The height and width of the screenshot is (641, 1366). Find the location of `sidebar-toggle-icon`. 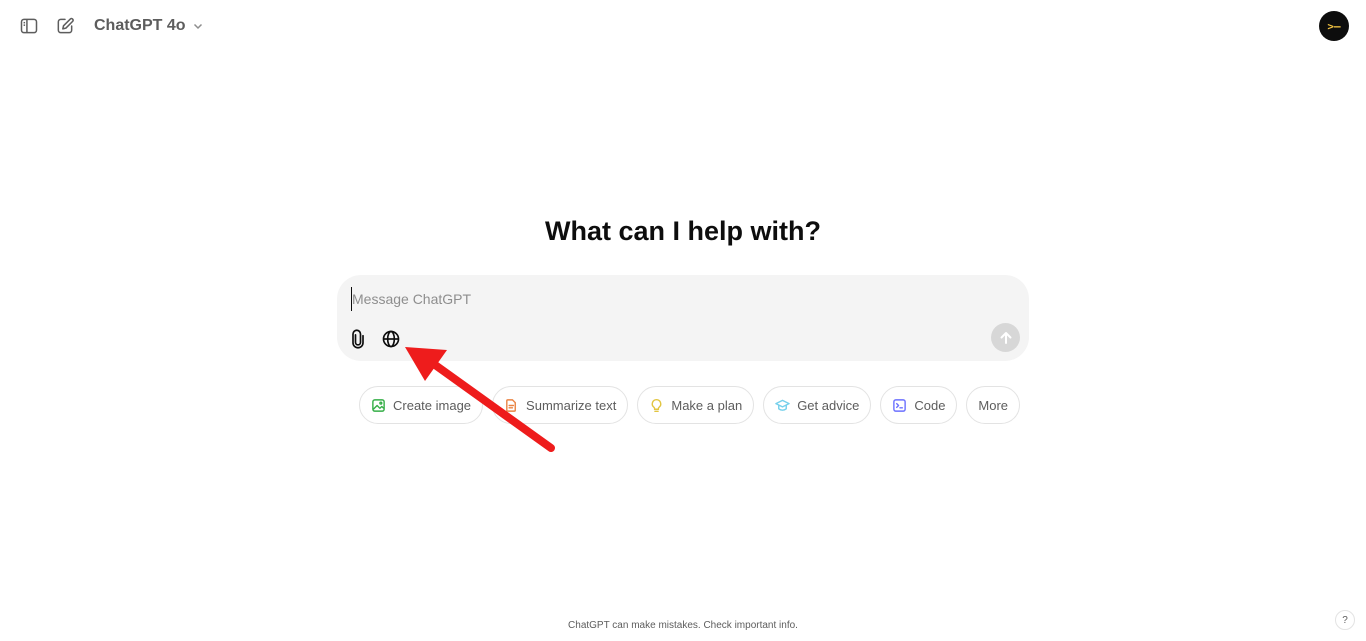

sidebar-toggle-icon is located at coordinates (29, 26).